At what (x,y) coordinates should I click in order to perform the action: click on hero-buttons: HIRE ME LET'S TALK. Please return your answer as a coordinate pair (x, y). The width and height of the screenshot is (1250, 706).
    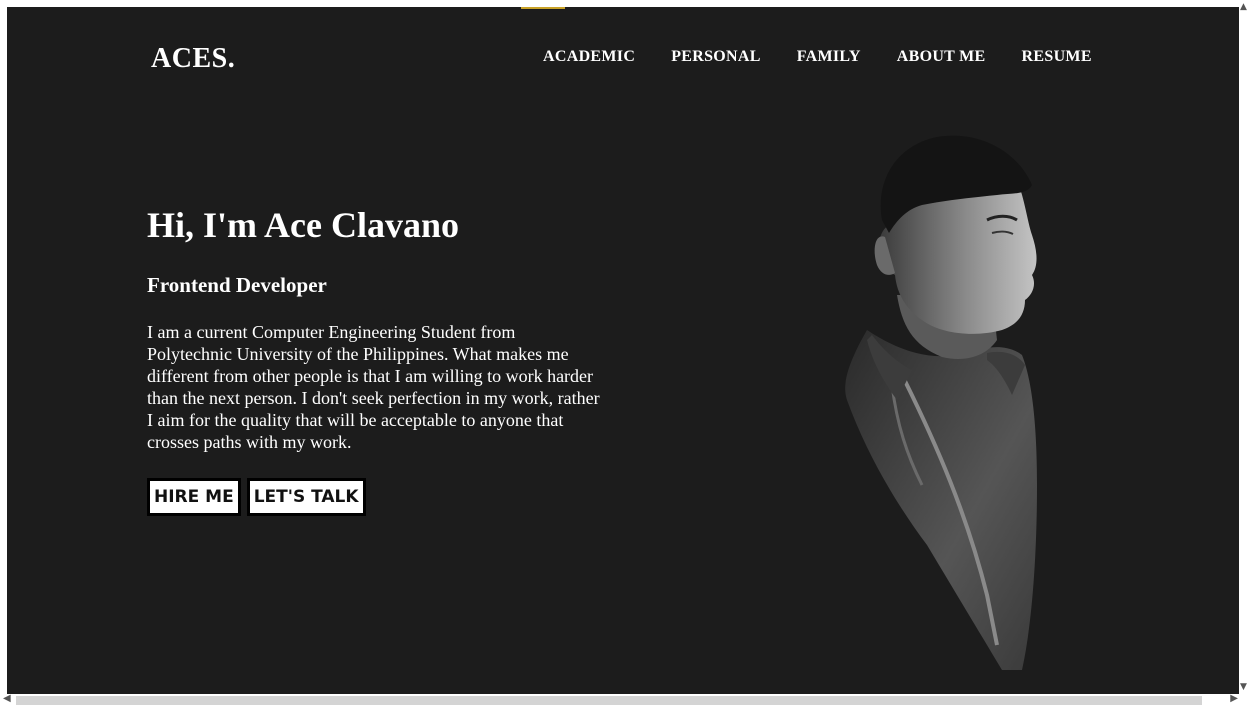
    Looking at the image, I should click on (377, 497).